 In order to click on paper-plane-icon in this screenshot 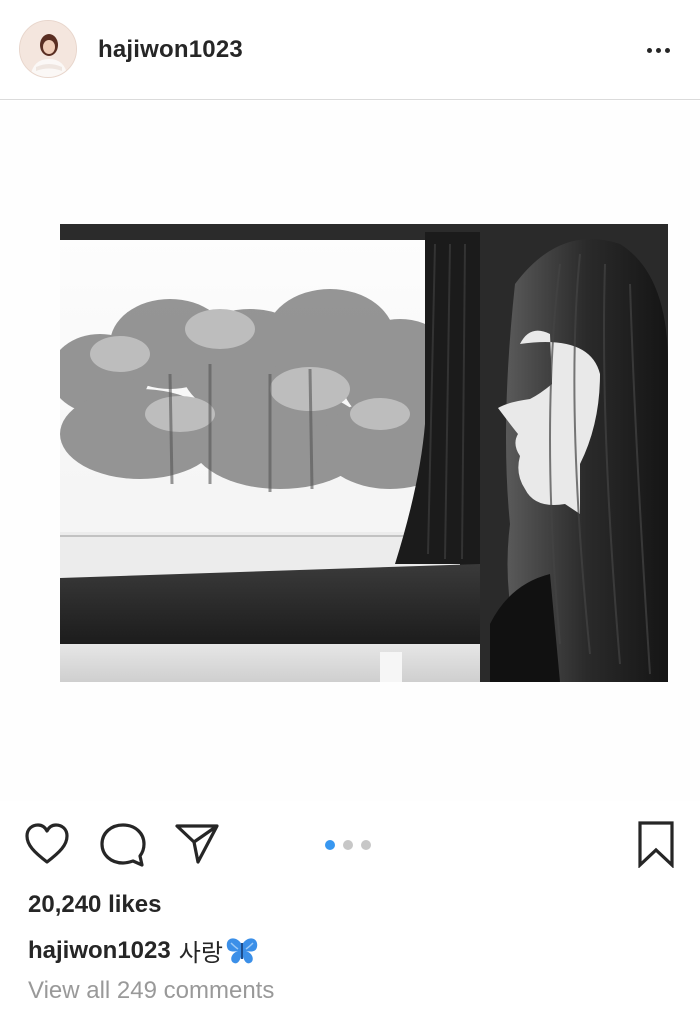, I will do `click(197, 844)`.